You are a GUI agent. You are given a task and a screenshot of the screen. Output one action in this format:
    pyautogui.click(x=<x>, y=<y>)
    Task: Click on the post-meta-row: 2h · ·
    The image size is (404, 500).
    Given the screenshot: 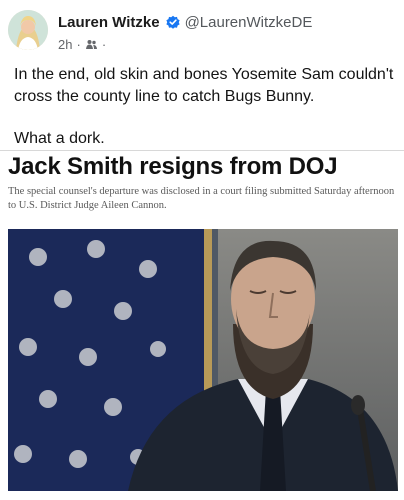 What is the action you would take?
    pyautogui.click(x=185, y=44)
    